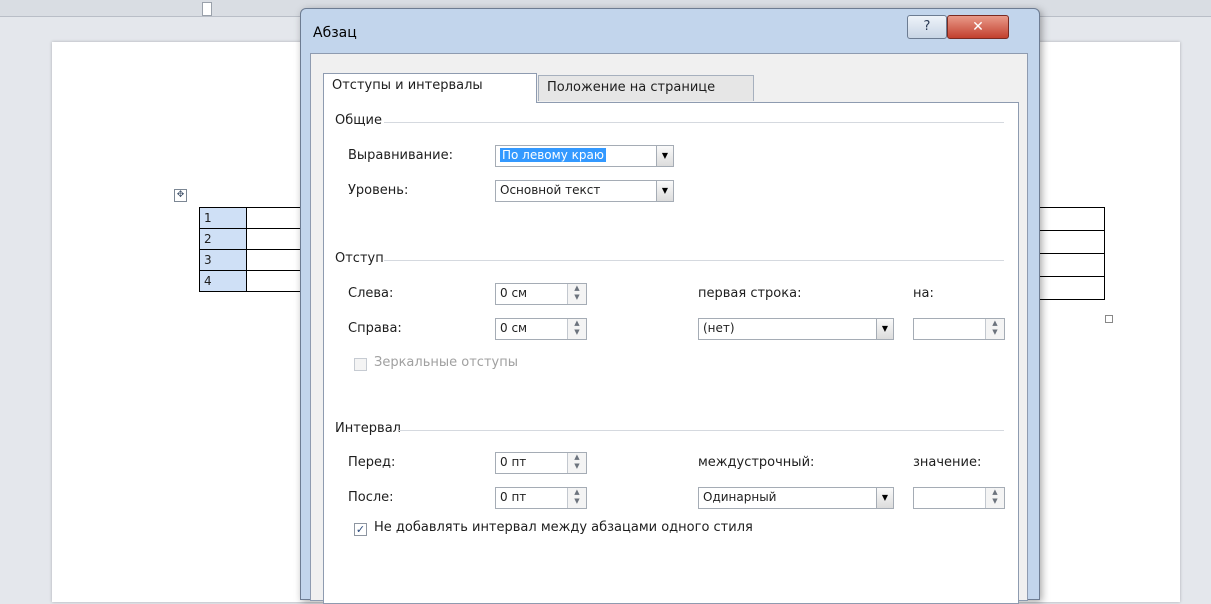 The width and height of the screenshot is (1211, 604). I want to click on line-spacing-select: Одинарный ▼, so click(796, 498).